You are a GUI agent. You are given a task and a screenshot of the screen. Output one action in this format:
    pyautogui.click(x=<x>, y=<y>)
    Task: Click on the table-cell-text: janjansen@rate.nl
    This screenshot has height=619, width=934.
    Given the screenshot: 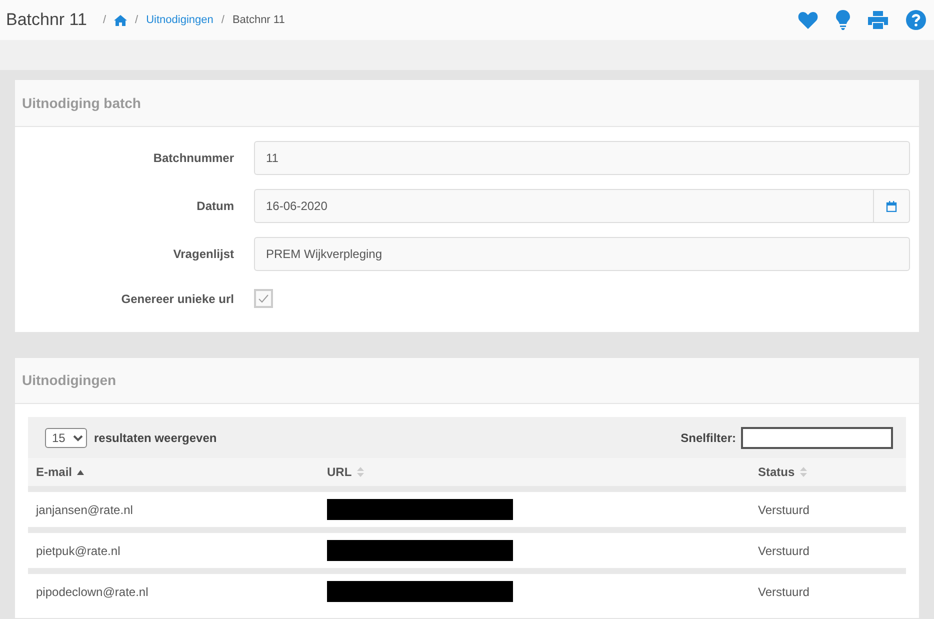 What is the action you would take?
    pyautogui.click(x=84, y=510)
    